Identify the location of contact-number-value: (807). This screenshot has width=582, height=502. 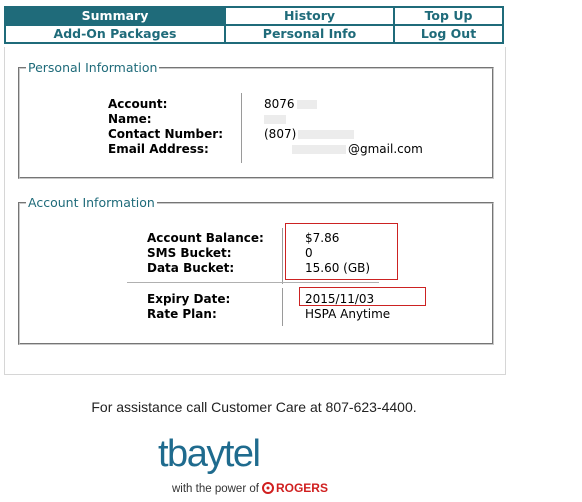
(309, 134).